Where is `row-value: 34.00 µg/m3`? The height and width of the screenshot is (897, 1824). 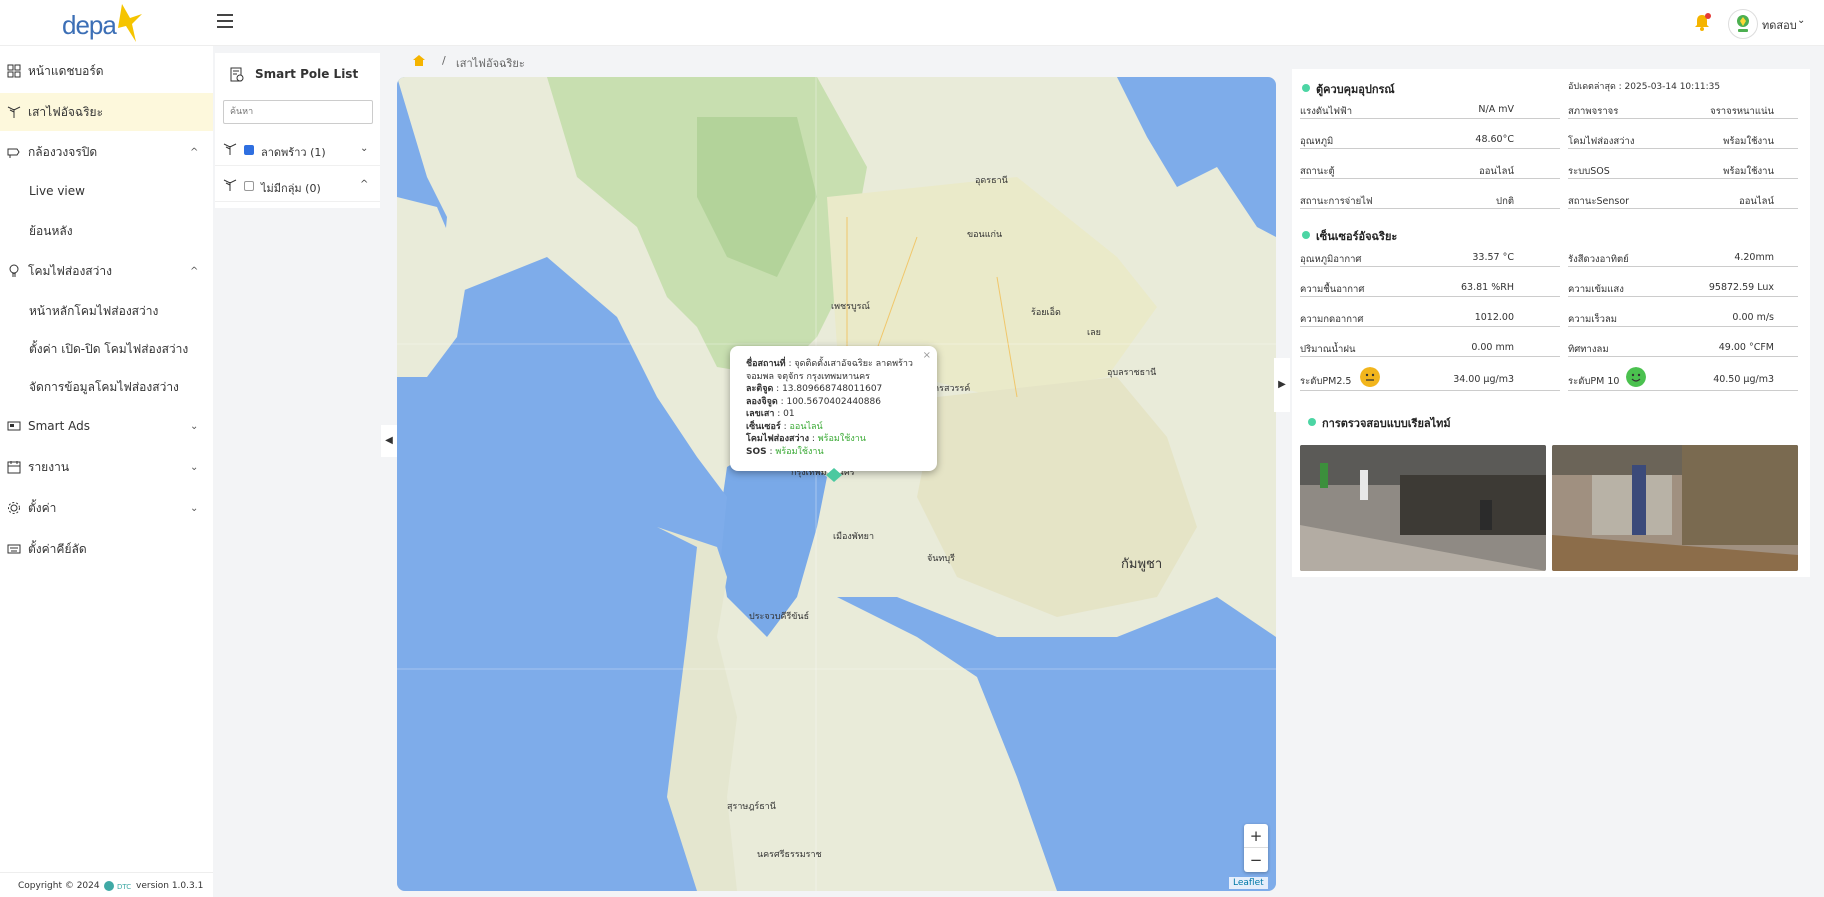 row-value: 34.00 µg/m3 is located at coordinates (1483, 379).